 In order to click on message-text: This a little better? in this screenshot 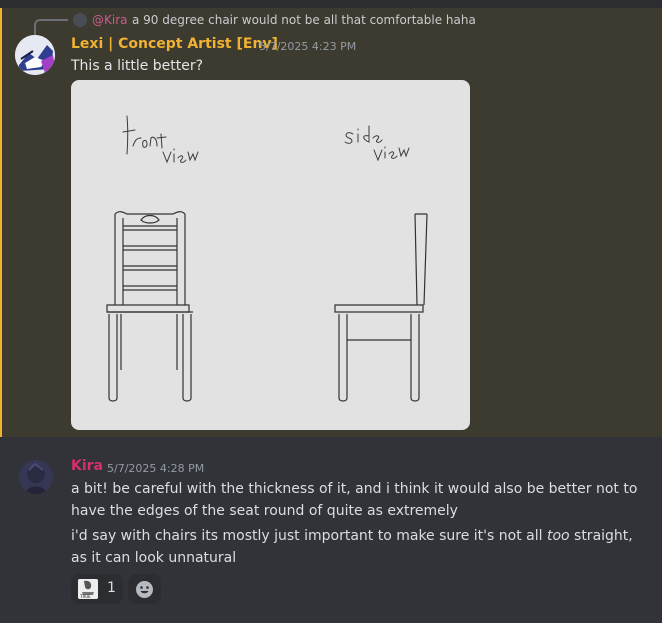, I will do `click(137, 66)`.